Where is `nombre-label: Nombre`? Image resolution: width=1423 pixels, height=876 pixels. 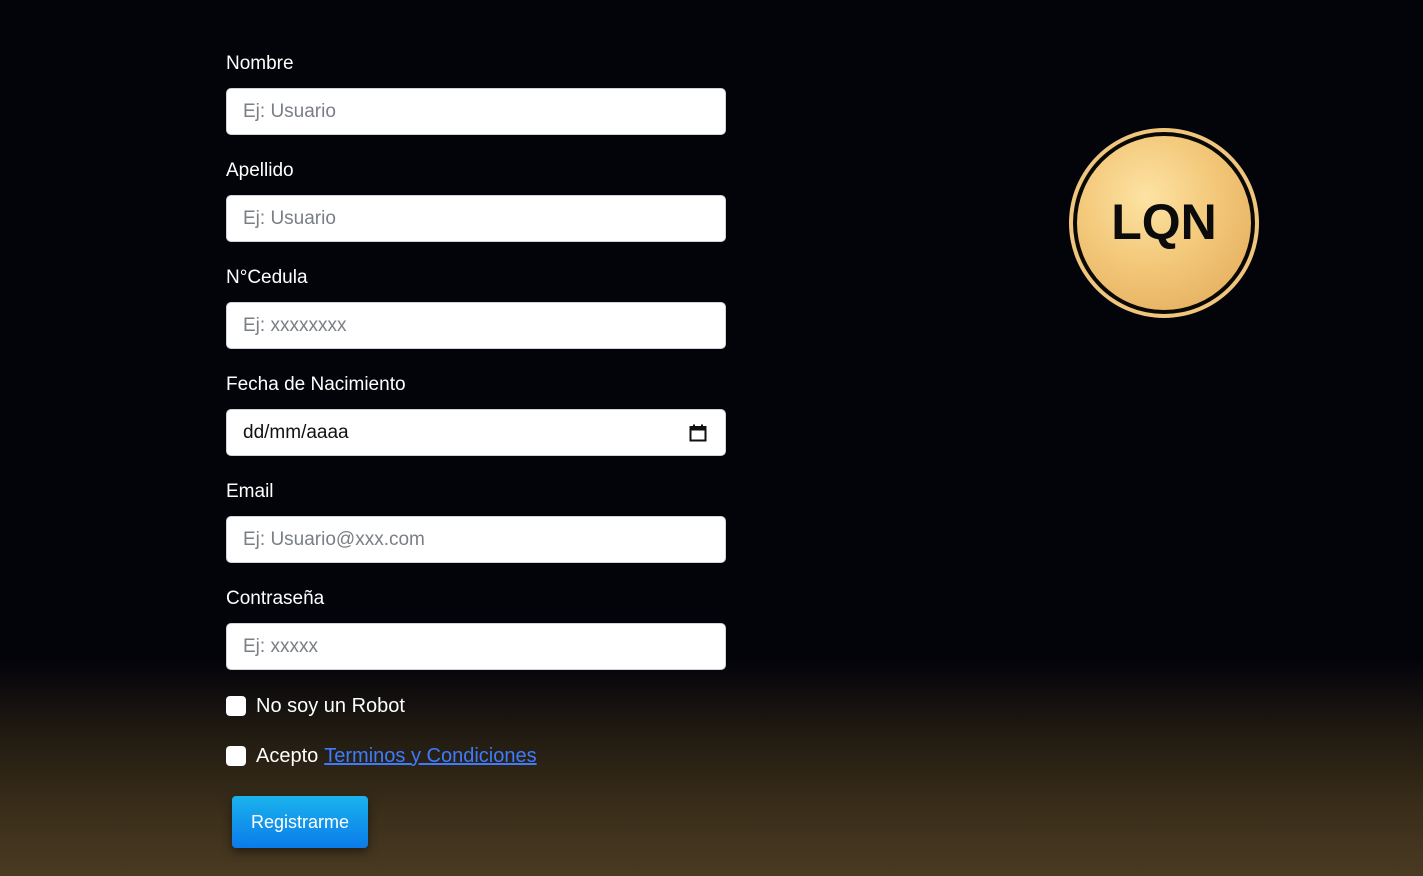
nombre-label: Nombre is located at coordinates (260, 63).